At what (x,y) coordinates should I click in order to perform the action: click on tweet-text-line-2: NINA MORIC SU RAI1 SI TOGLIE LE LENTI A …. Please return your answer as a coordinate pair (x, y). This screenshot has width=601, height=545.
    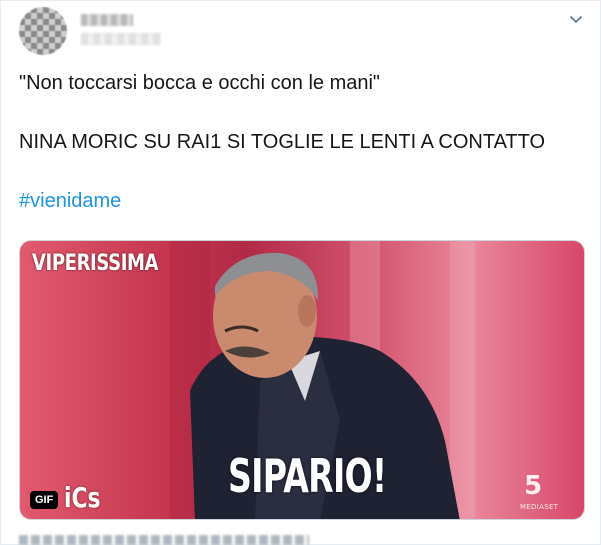
    Looking at the image, I should click on (282, 142).